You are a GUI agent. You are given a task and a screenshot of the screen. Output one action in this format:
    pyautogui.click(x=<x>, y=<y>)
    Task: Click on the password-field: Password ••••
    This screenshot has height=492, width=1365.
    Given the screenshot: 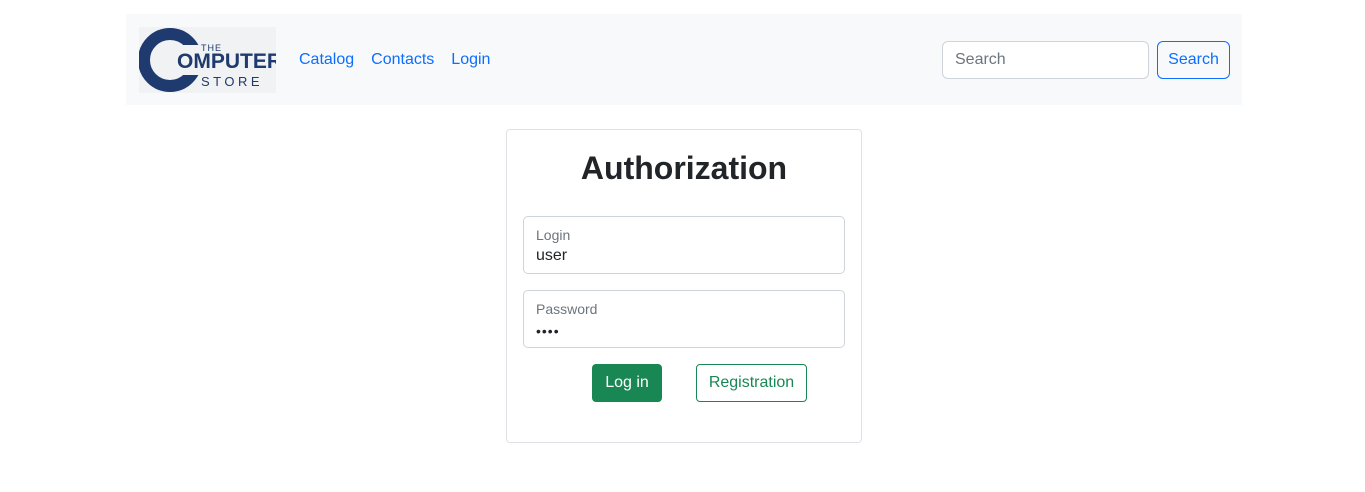 What is the action you would take?
    pyautogui.click(x=684, y=319)
    